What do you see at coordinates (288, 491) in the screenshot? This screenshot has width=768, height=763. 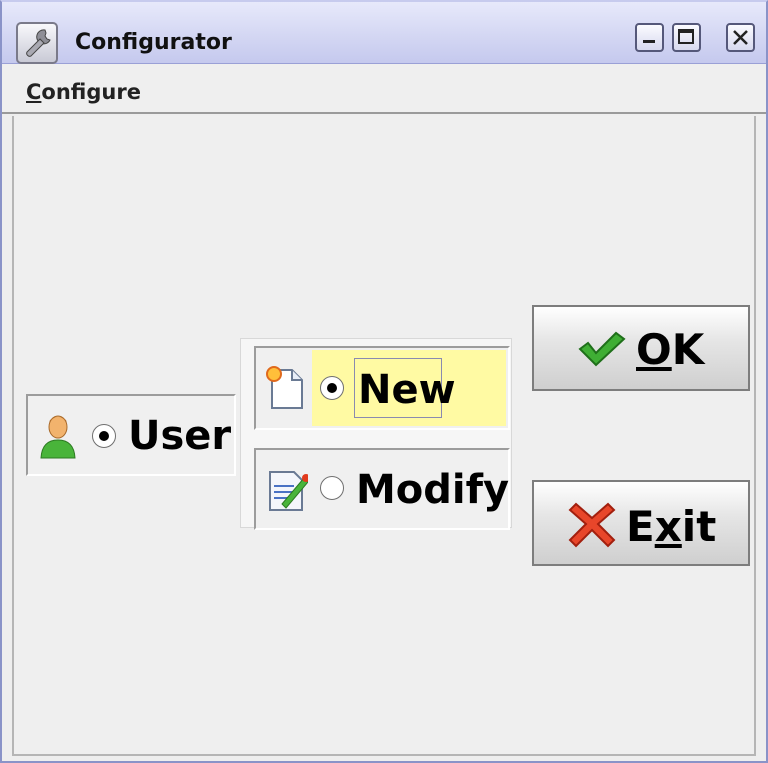 I see `edit-document-icon` at bounding box center [288, 491].